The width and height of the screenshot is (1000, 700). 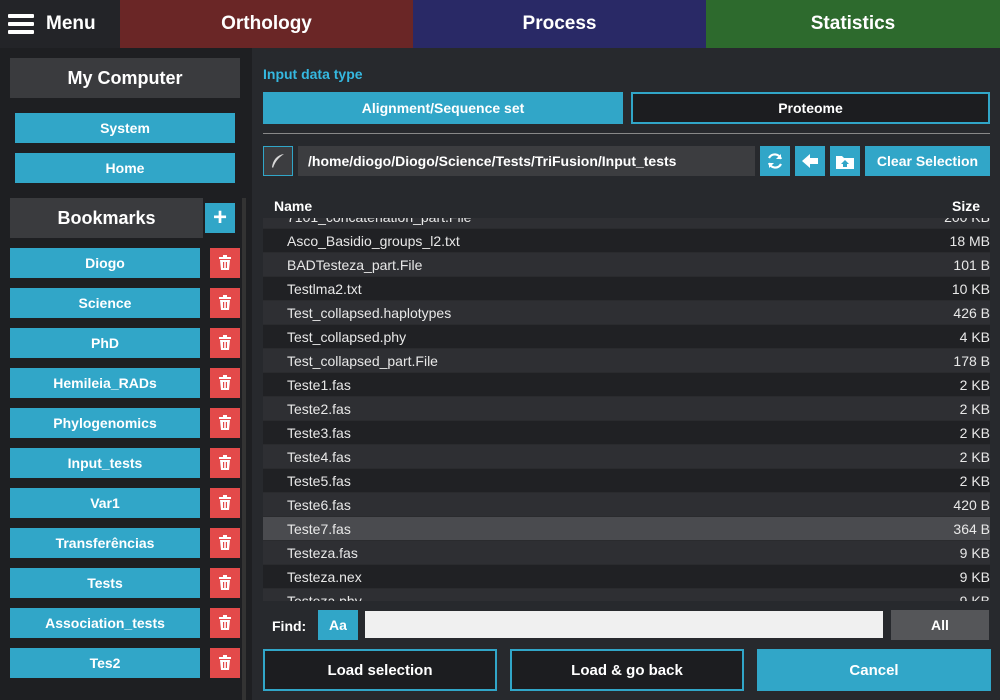 I want to click on find-label: Find:, so click(x=289, y=626).